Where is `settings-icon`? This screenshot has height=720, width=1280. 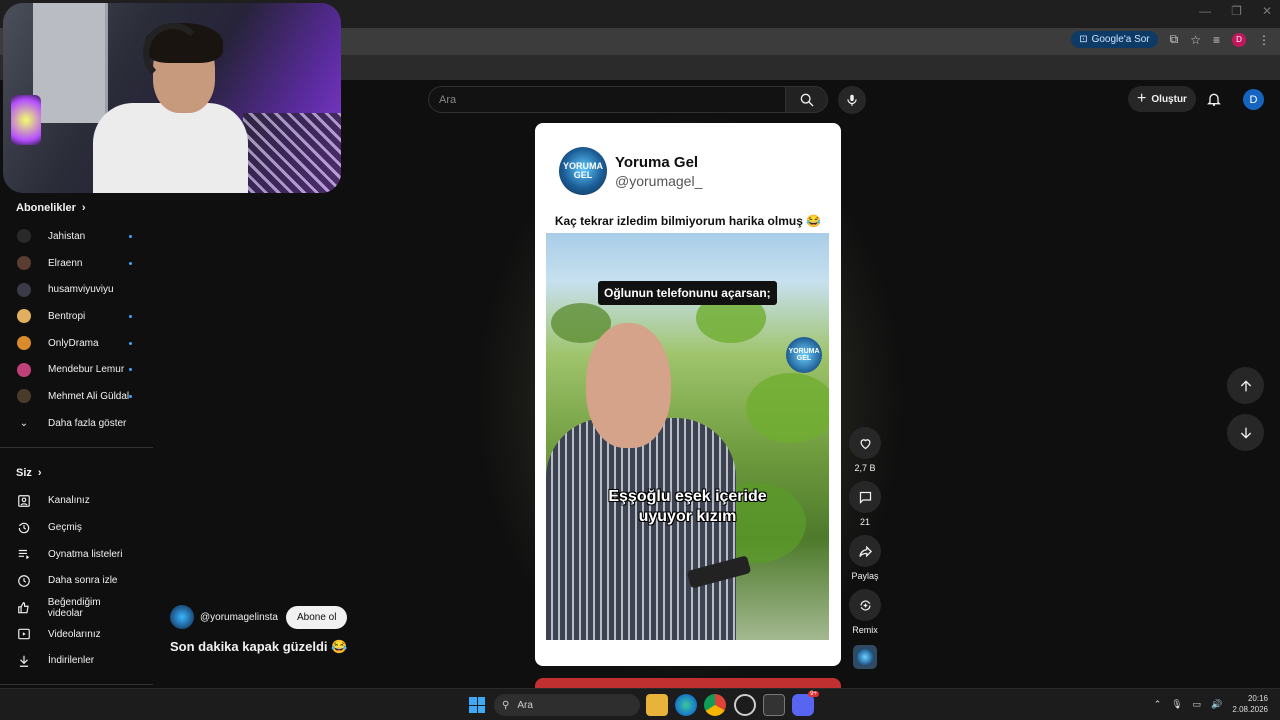
settings-icon is located at coordinates (745, 705).